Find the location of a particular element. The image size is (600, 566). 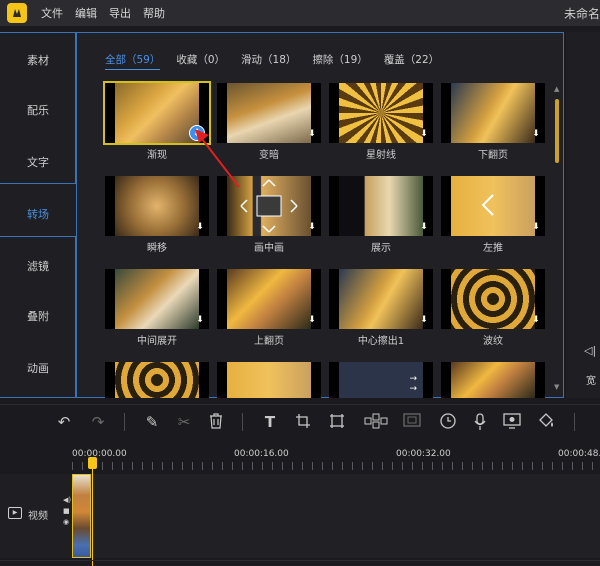

sidebar-item-music: 配乐 is located at coordinates (38, 110).